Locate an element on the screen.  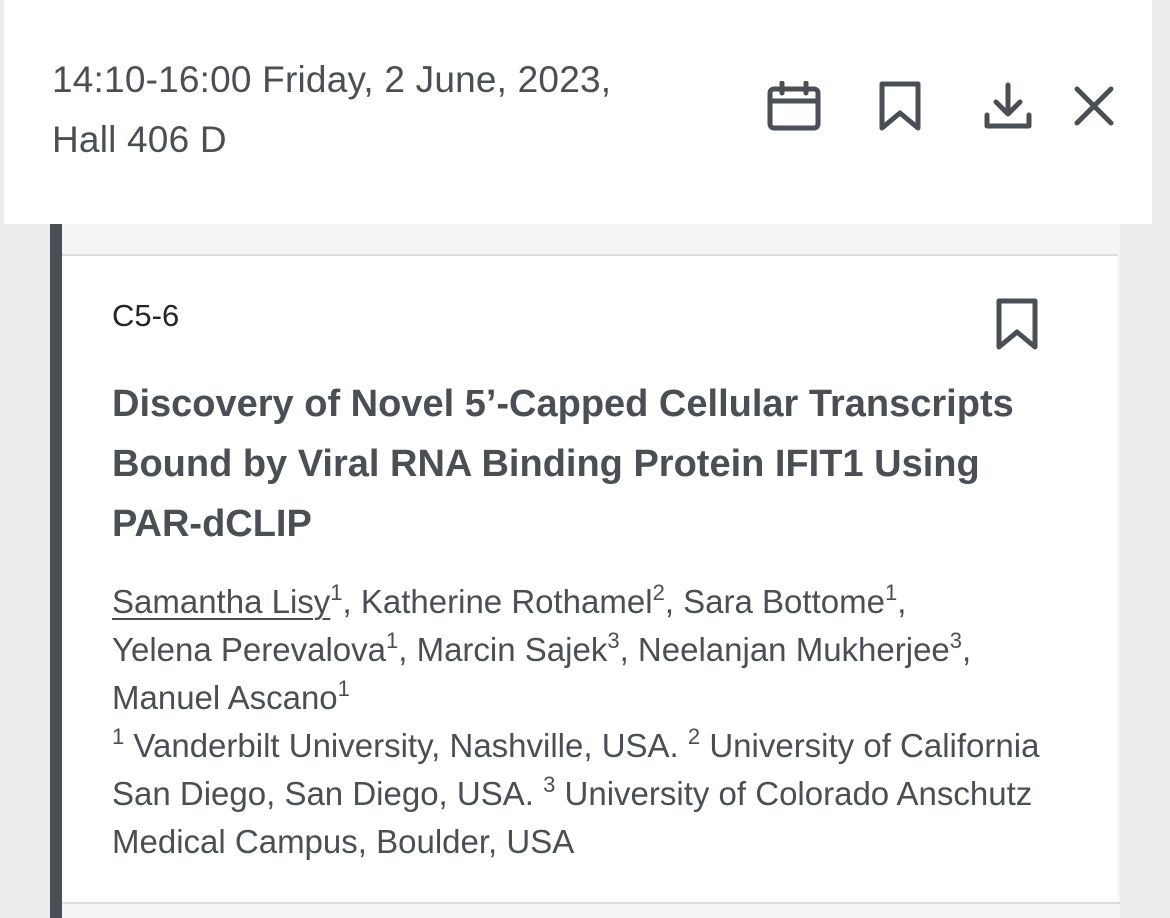
author-affiliation-number: 2 is located at coordinates (658, 592).